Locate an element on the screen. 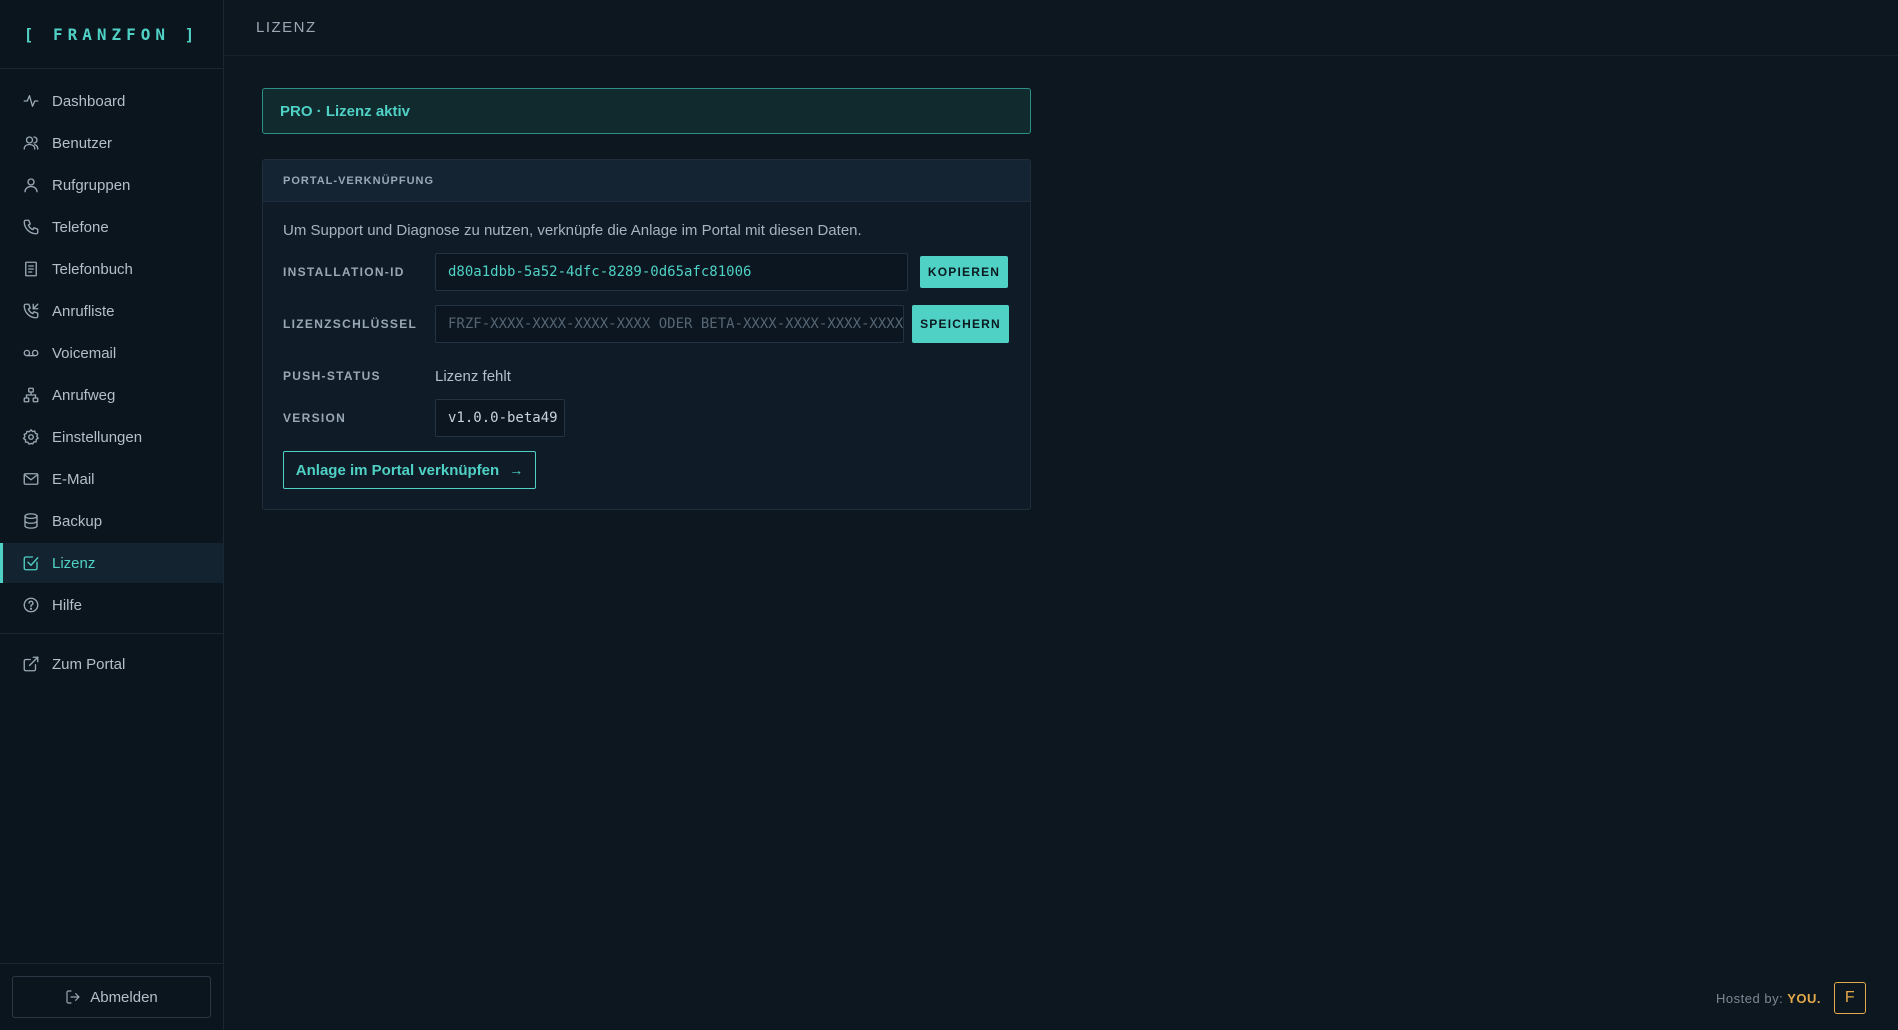  sidebar-item-anrufliste: Anrufliste is located at coordinates (111, 311).